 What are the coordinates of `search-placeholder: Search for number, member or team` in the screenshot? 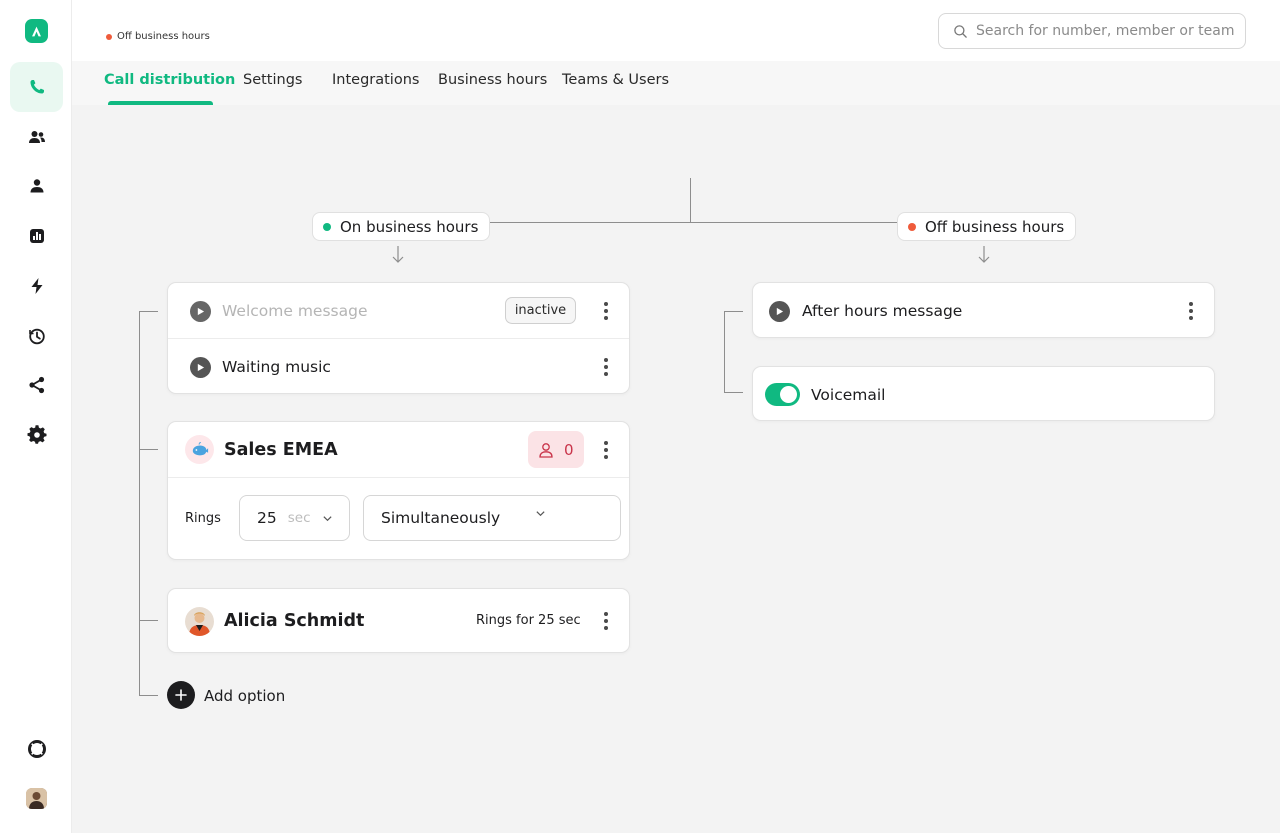 It's located at (1105, 31).